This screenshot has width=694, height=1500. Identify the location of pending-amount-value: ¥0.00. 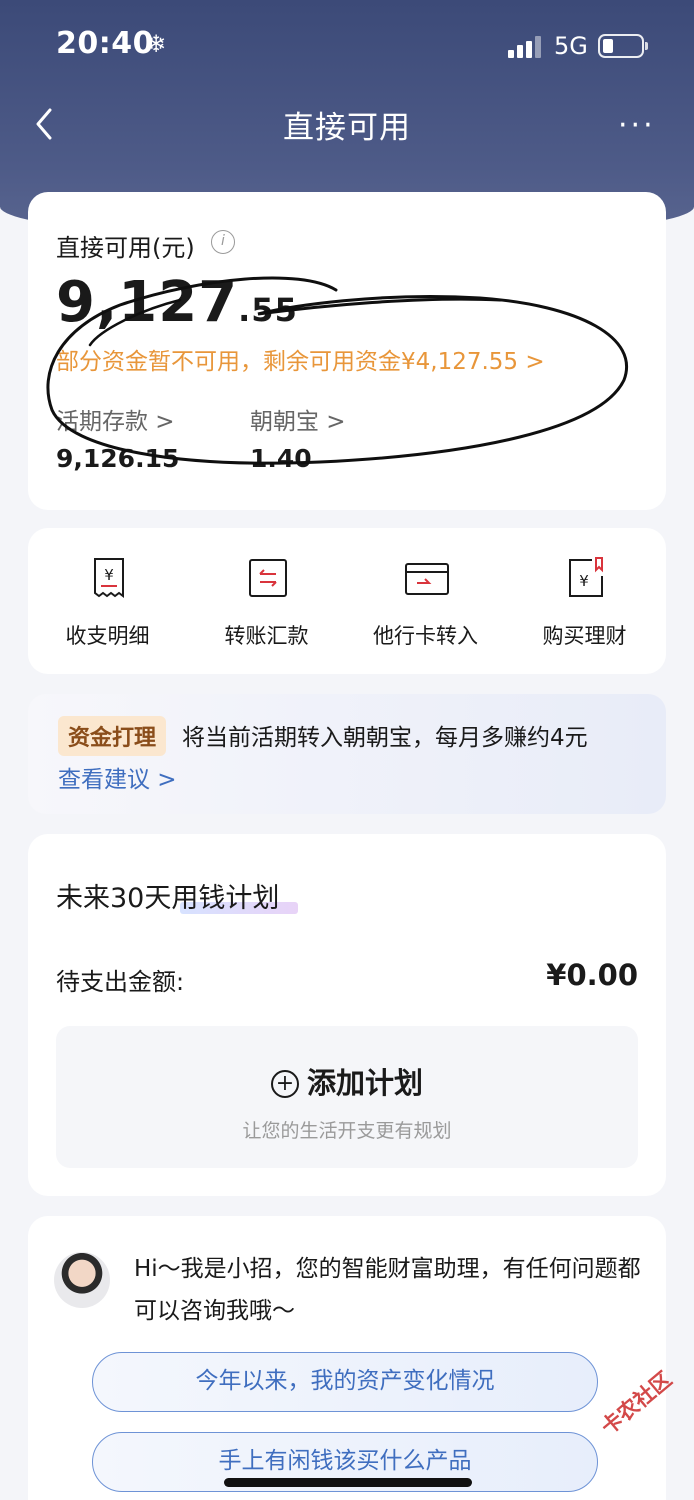
(592, 975).